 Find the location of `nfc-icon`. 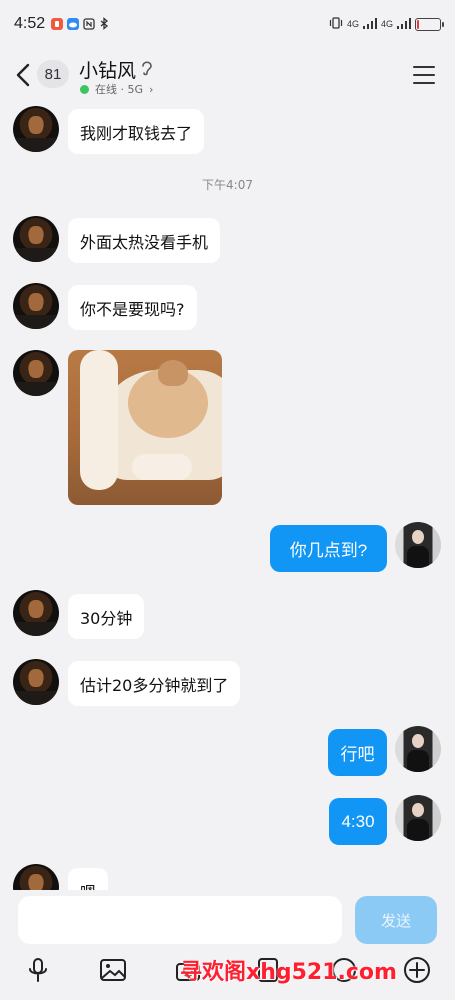

nfc-icon is located at coordinates (89, 24).